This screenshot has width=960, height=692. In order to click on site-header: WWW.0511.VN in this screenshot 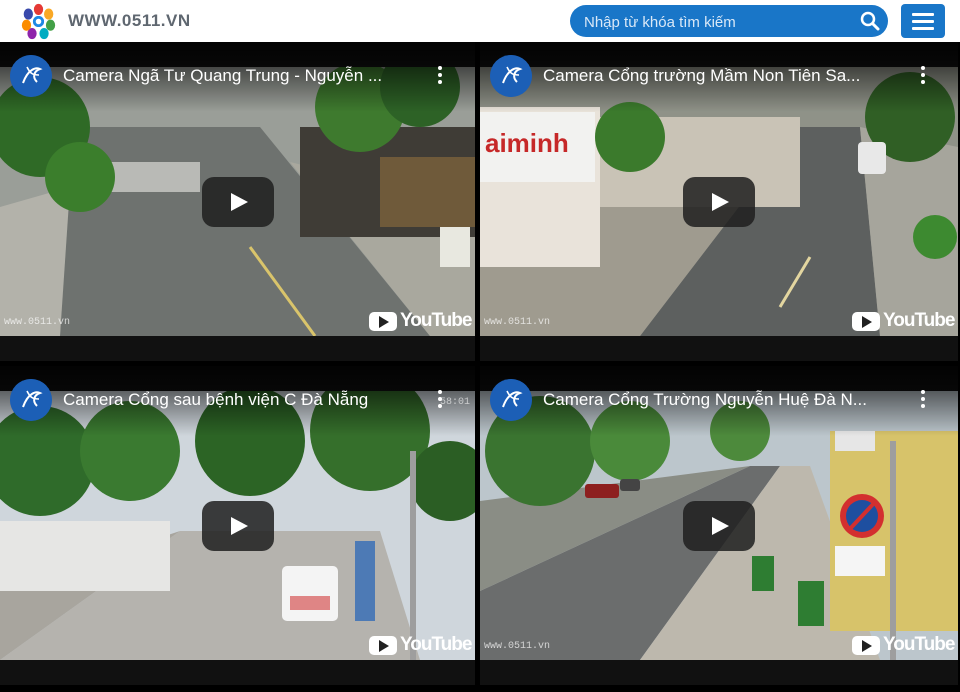, I will do `click(480, 21)`.